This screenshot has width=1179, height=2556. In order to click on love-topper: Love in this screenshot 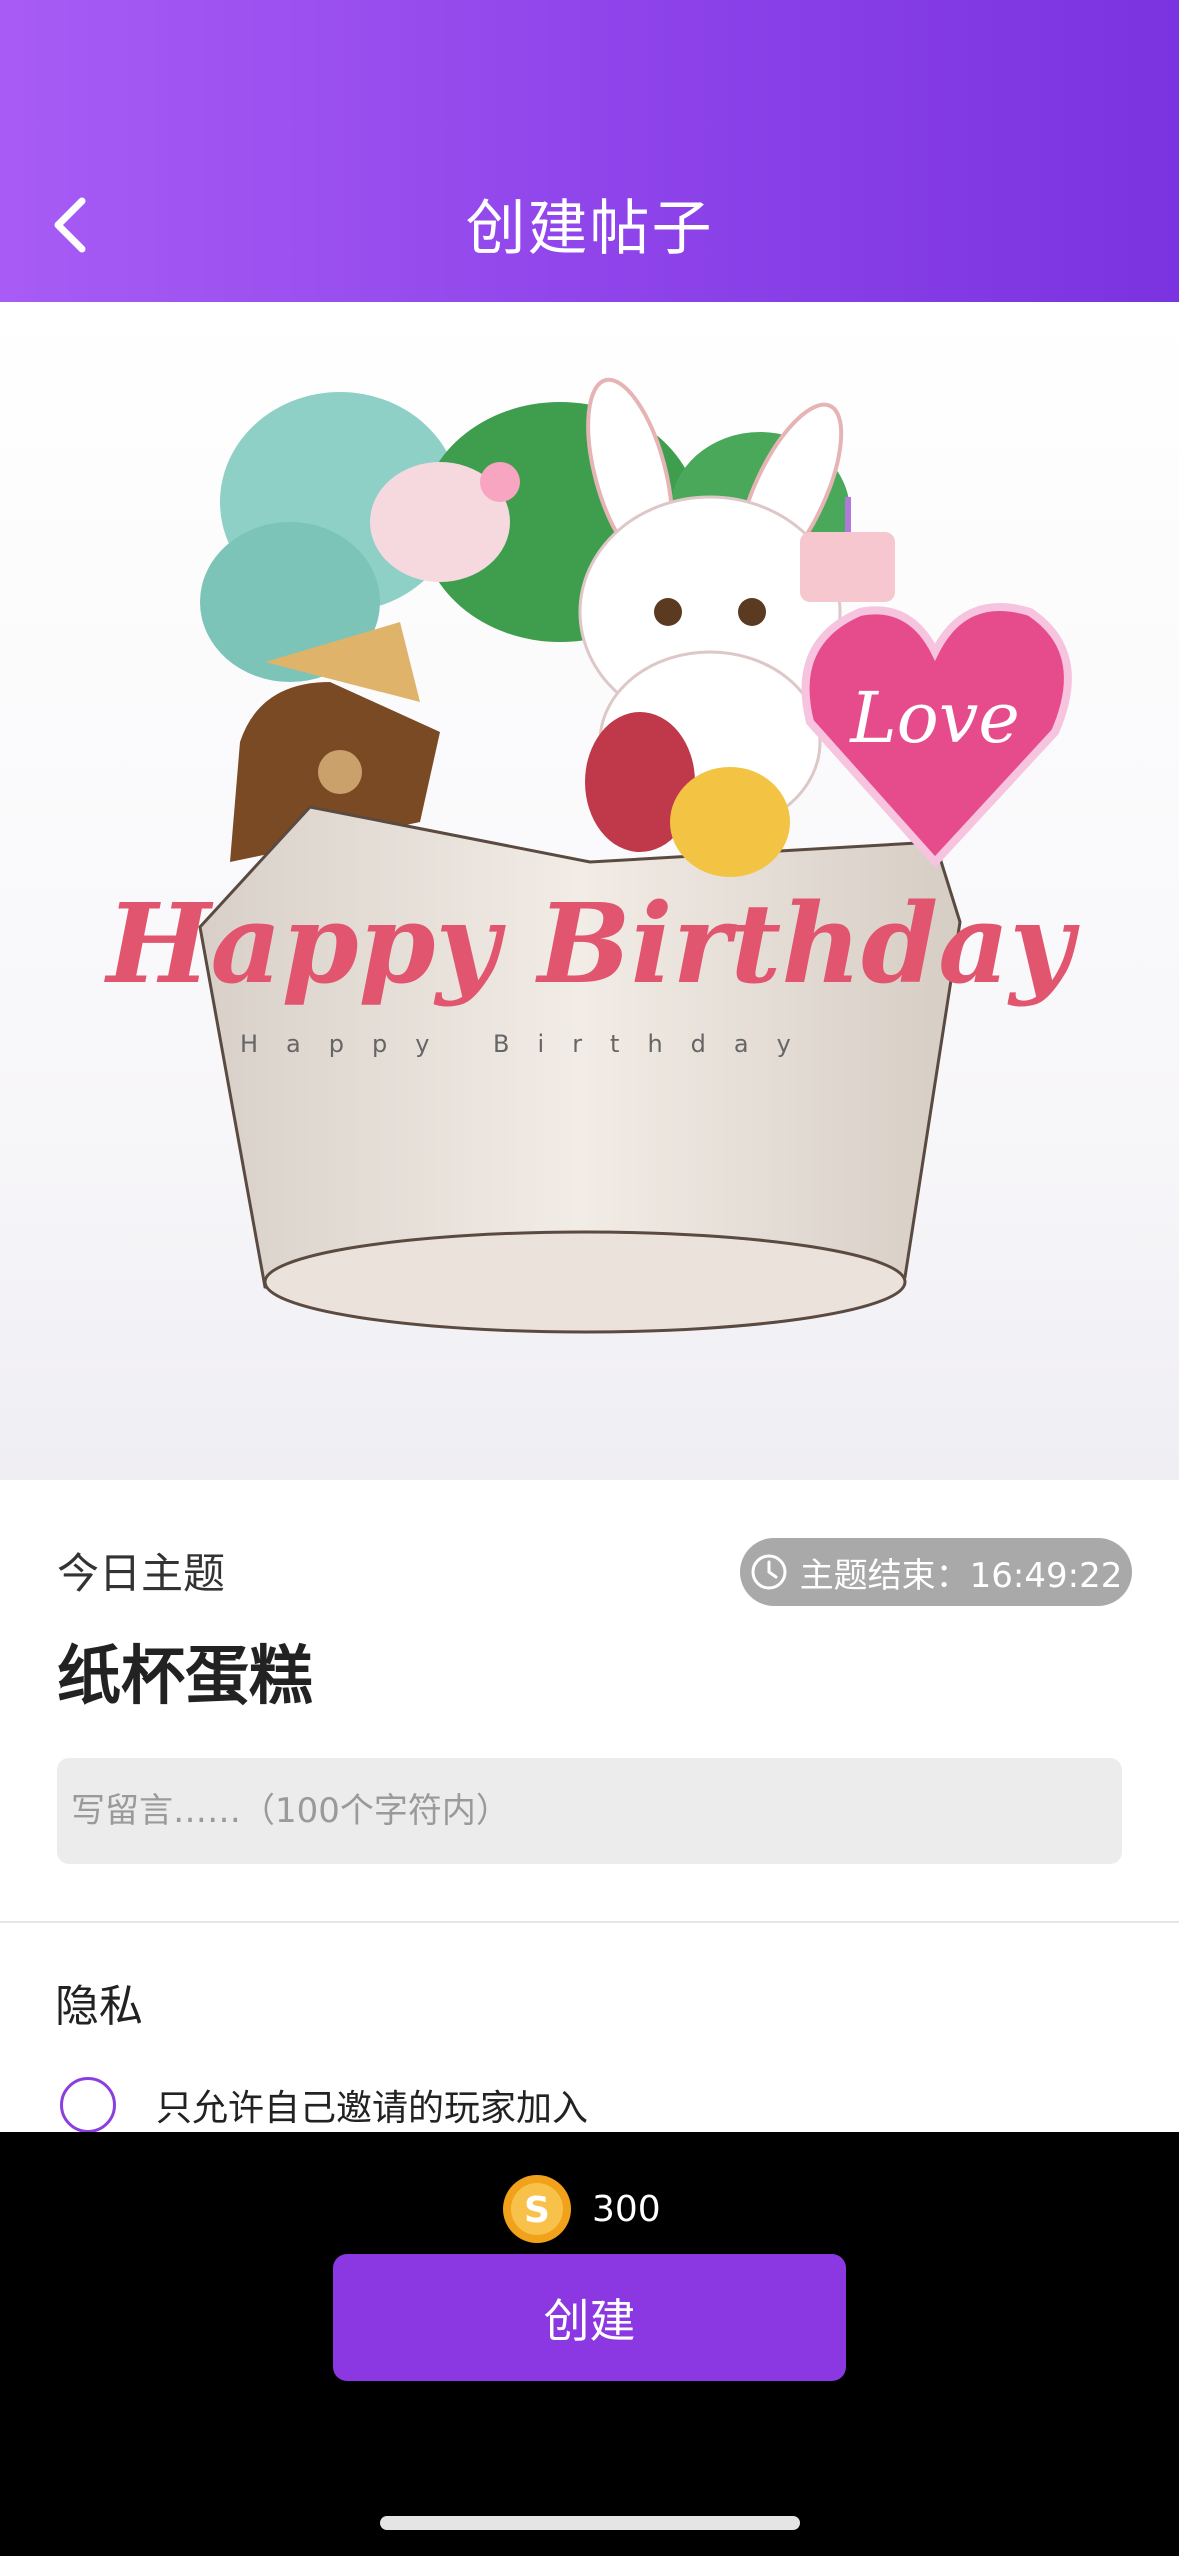, I will do `click(936, 735)`.